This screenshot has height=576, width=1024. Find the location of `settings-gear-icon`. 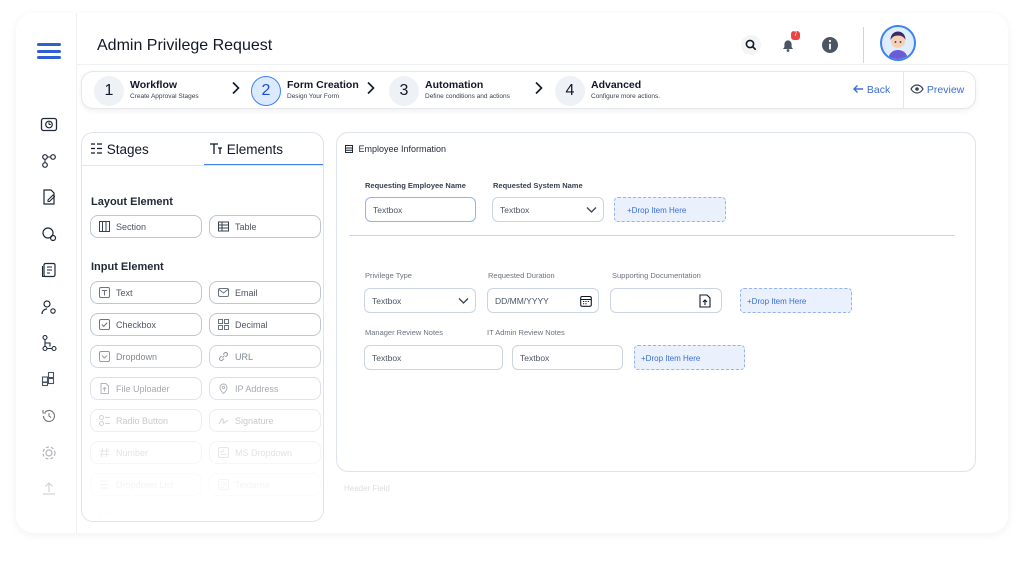

settings-gear-icon is located at coordinates (49, 234).